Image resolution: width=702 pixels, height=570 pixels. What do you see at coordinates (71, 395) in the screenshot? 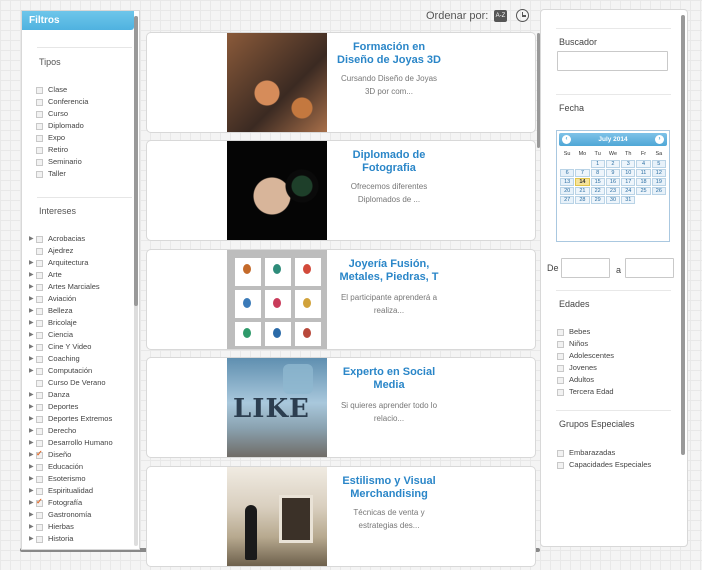
I see `filter-option: ▶ Danza` at bounding box center [71, 395].